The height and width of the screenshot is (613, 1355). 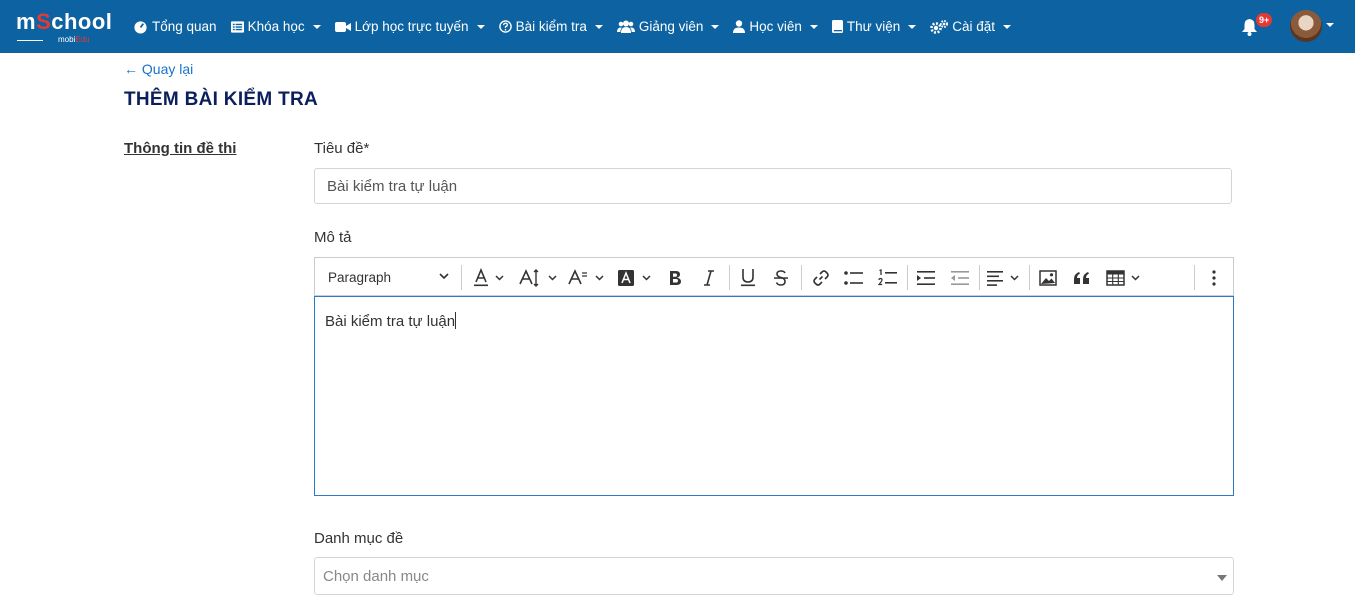 I want to click on italic-button, so click(x=709, y=277).